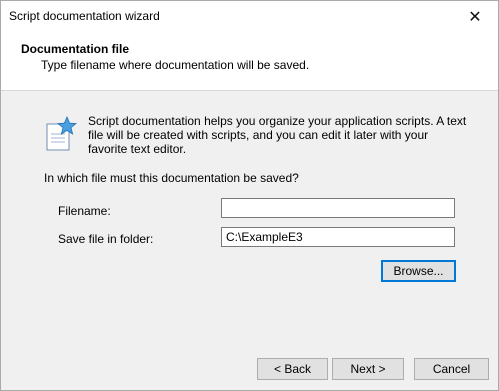 The image size is (499, 391). What do you see at coordinates (75, 49) in the screenshot?
I see `page-title: Documentation file` at bounding box center [75, 49].